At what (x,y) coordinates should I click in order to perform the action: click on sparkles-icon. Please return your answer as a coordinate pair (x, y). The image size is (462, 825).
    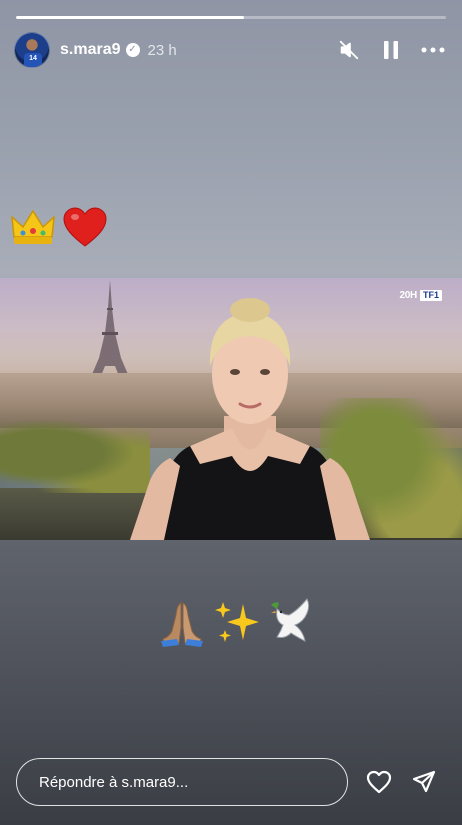
    Looking at the image, I should click on (237, 624).